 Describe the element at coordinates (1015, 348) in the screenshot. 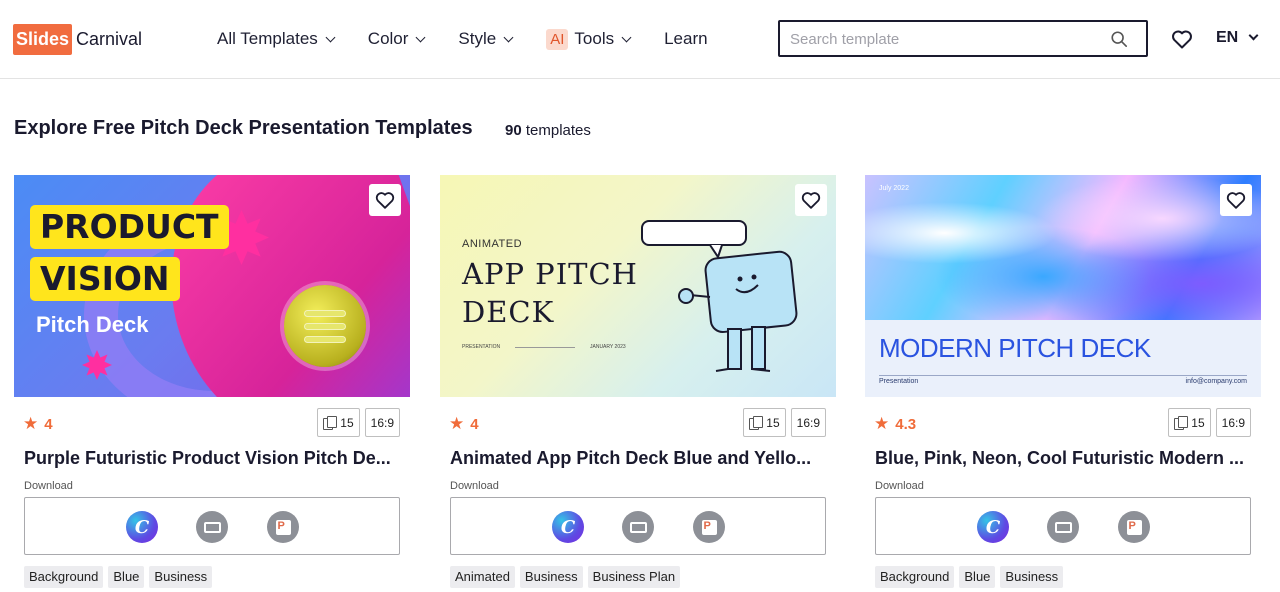

I see `thumb-title: MODERN PITCH DECK` at that location.